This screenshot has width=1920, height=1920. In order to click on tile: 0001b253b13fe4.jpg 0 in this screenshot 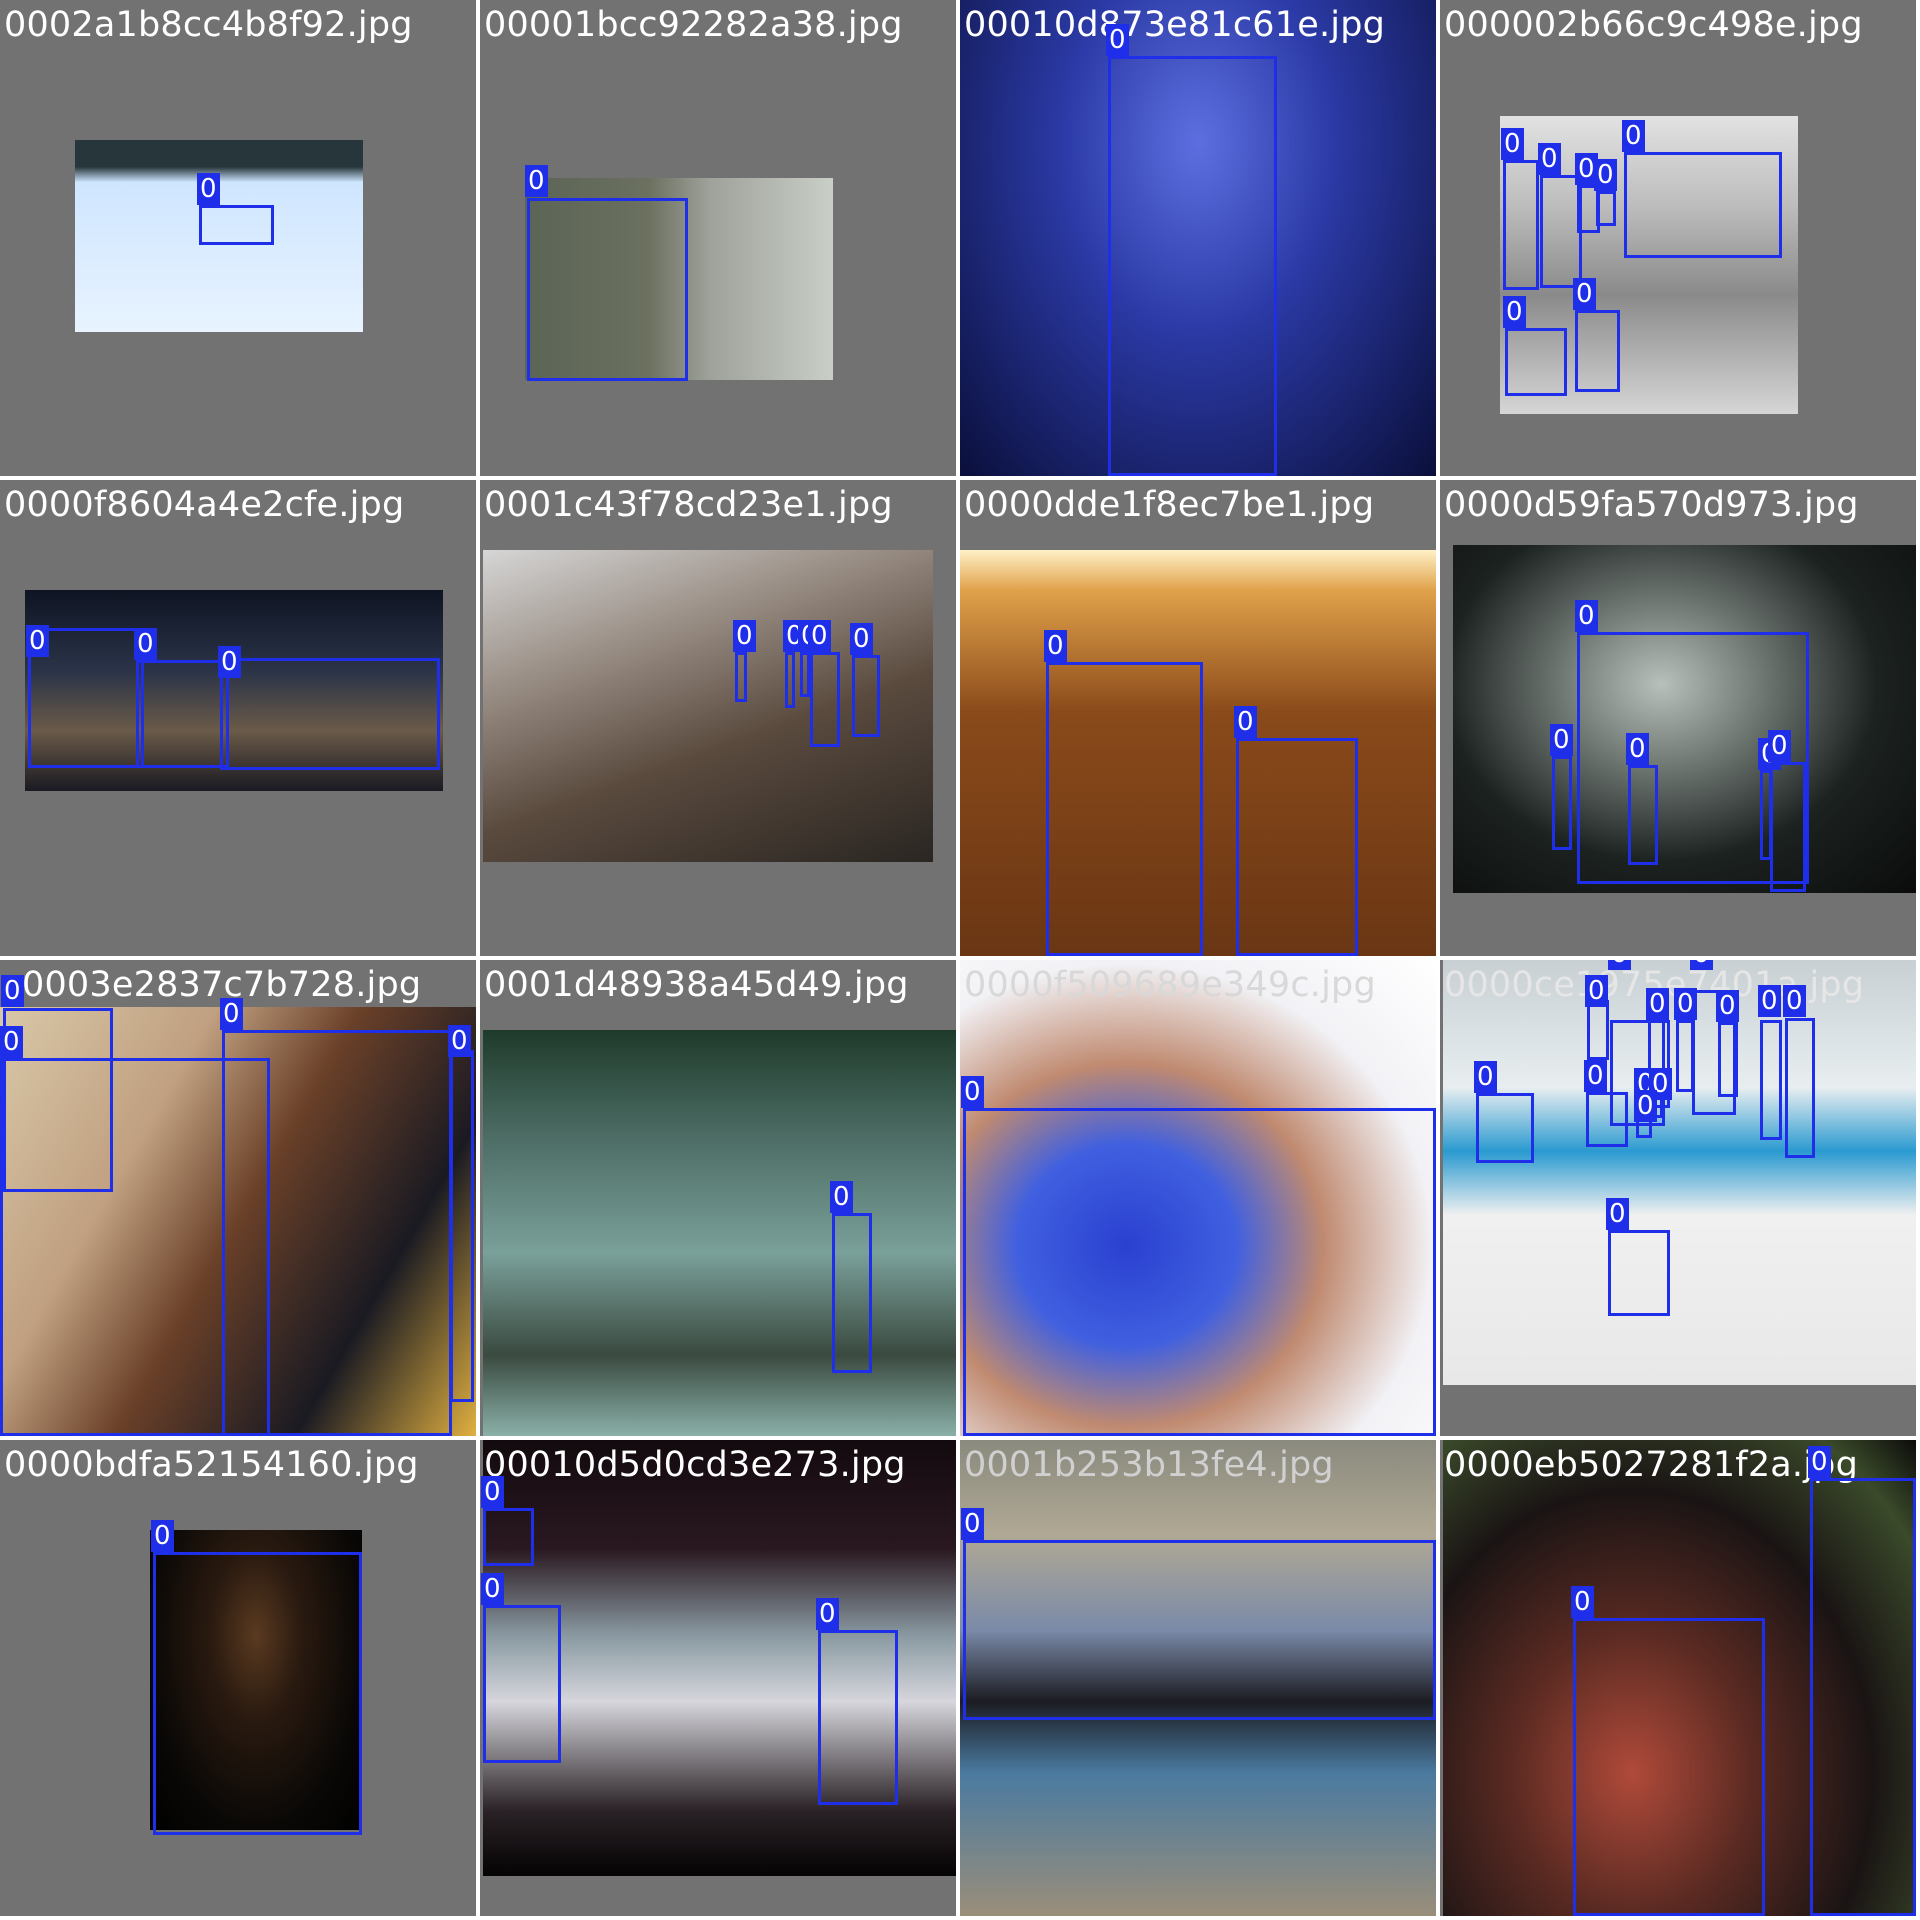, I will do `click(1198, 1678)`.